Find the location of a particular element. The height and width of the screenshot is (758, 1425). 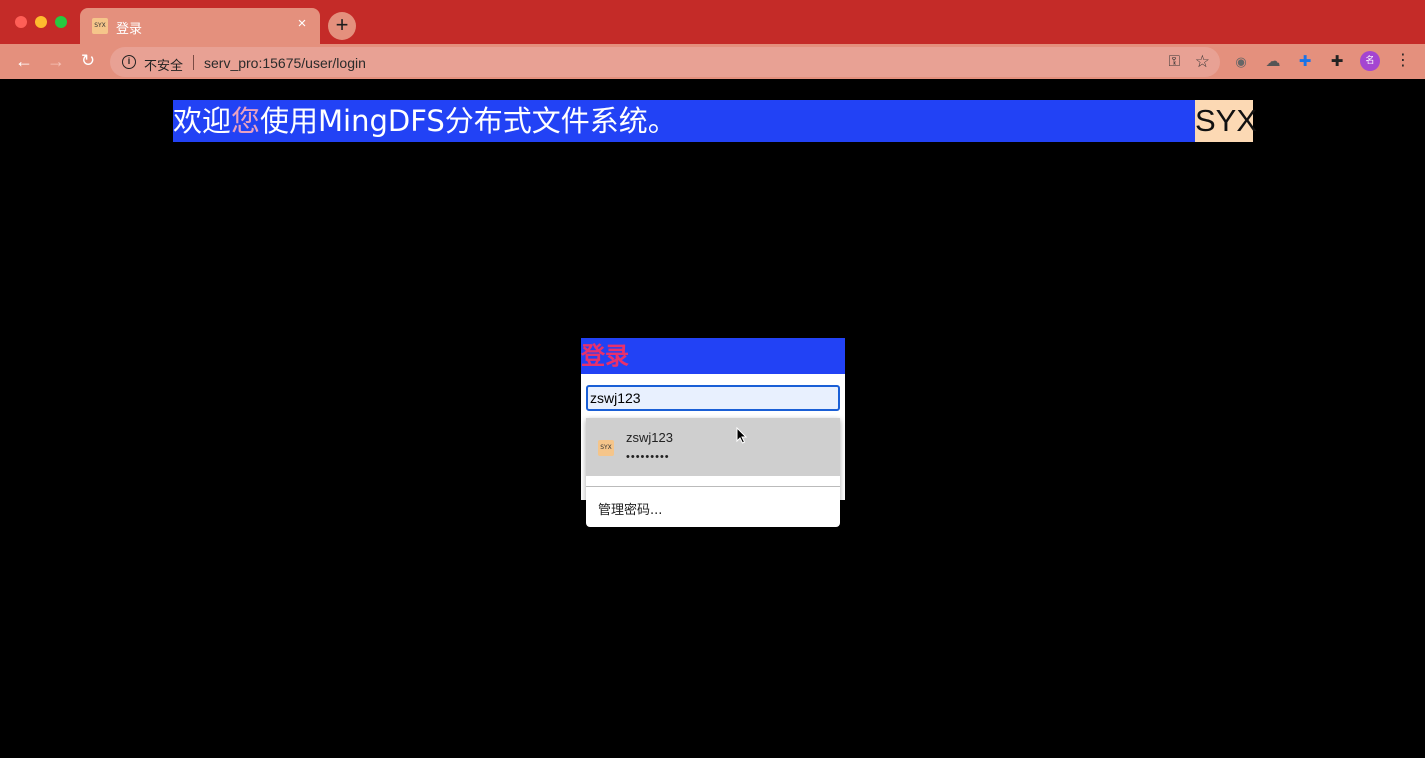

mouse-cursor-icon is located at coordinates (742, 435).